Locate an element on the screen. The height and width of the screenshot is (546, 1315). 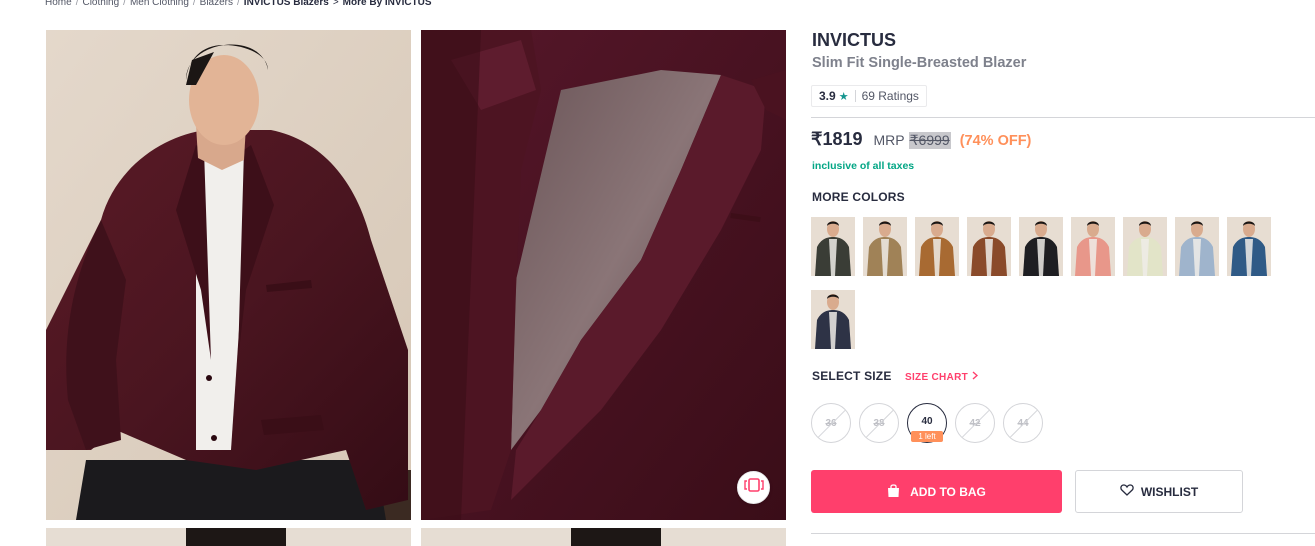
stock-badge: 1 left is located at coordinates (927, 436).